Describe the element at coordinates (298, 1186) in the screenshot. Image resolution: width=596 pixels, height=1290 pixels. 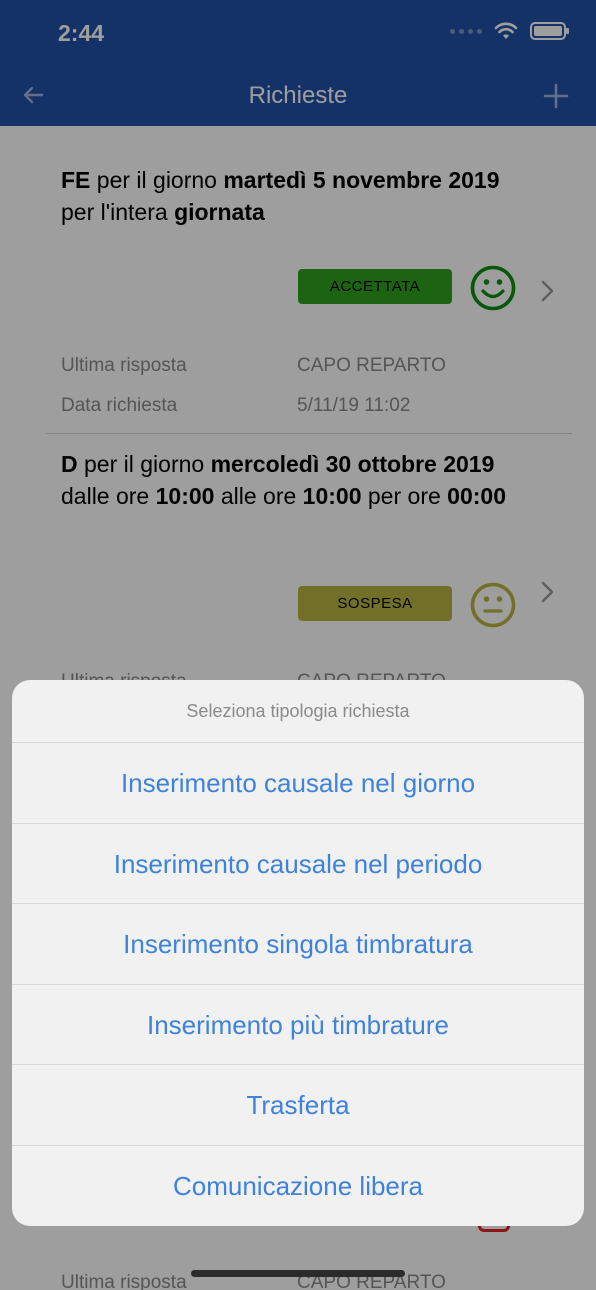
I see `option-comunicazione-libera: Comunicazione libera` at that location.